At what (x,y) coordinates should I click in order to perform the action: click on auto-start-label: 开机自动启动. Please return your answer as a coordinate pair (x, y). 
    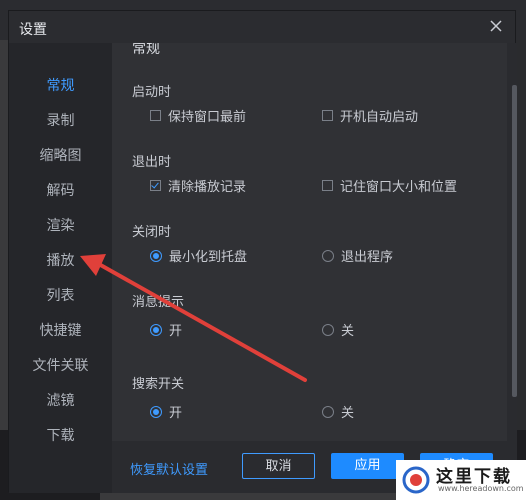
    Looking at the image, I should click on (379, 117).